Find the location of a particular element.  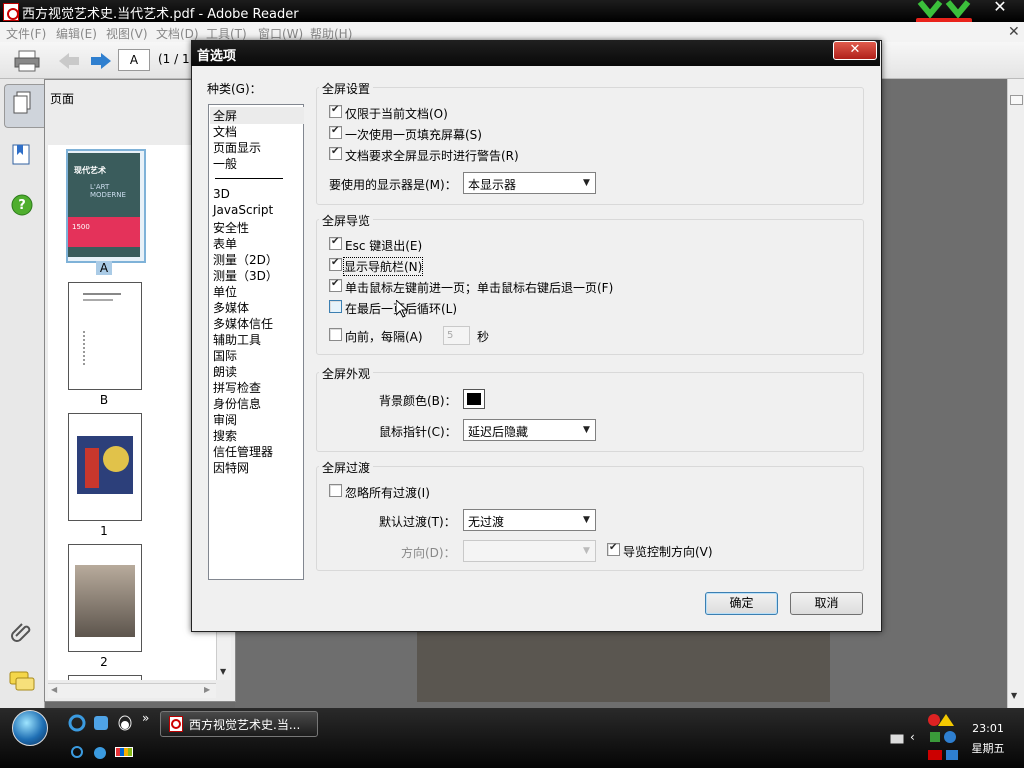

label-fill-screen: 一次使用一页填充屏幕(S) is located at coordinates (413, 135).